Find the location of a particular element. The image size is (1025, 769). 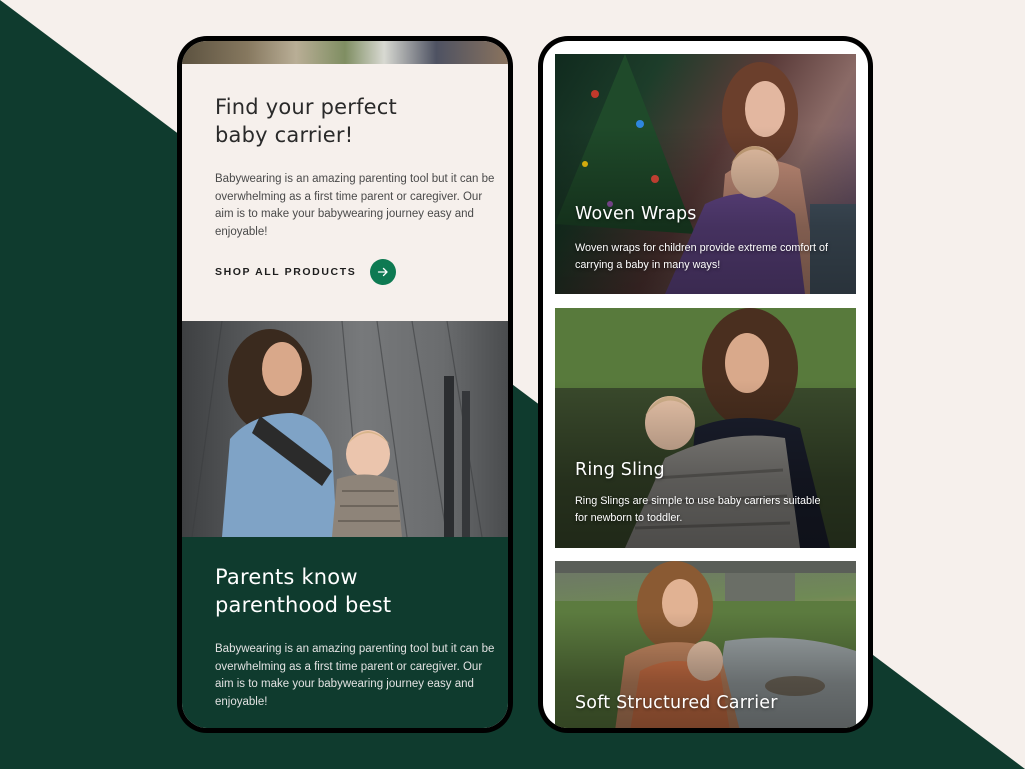

parents-title-line-1: Parents know is located at coordinates (286, 577).